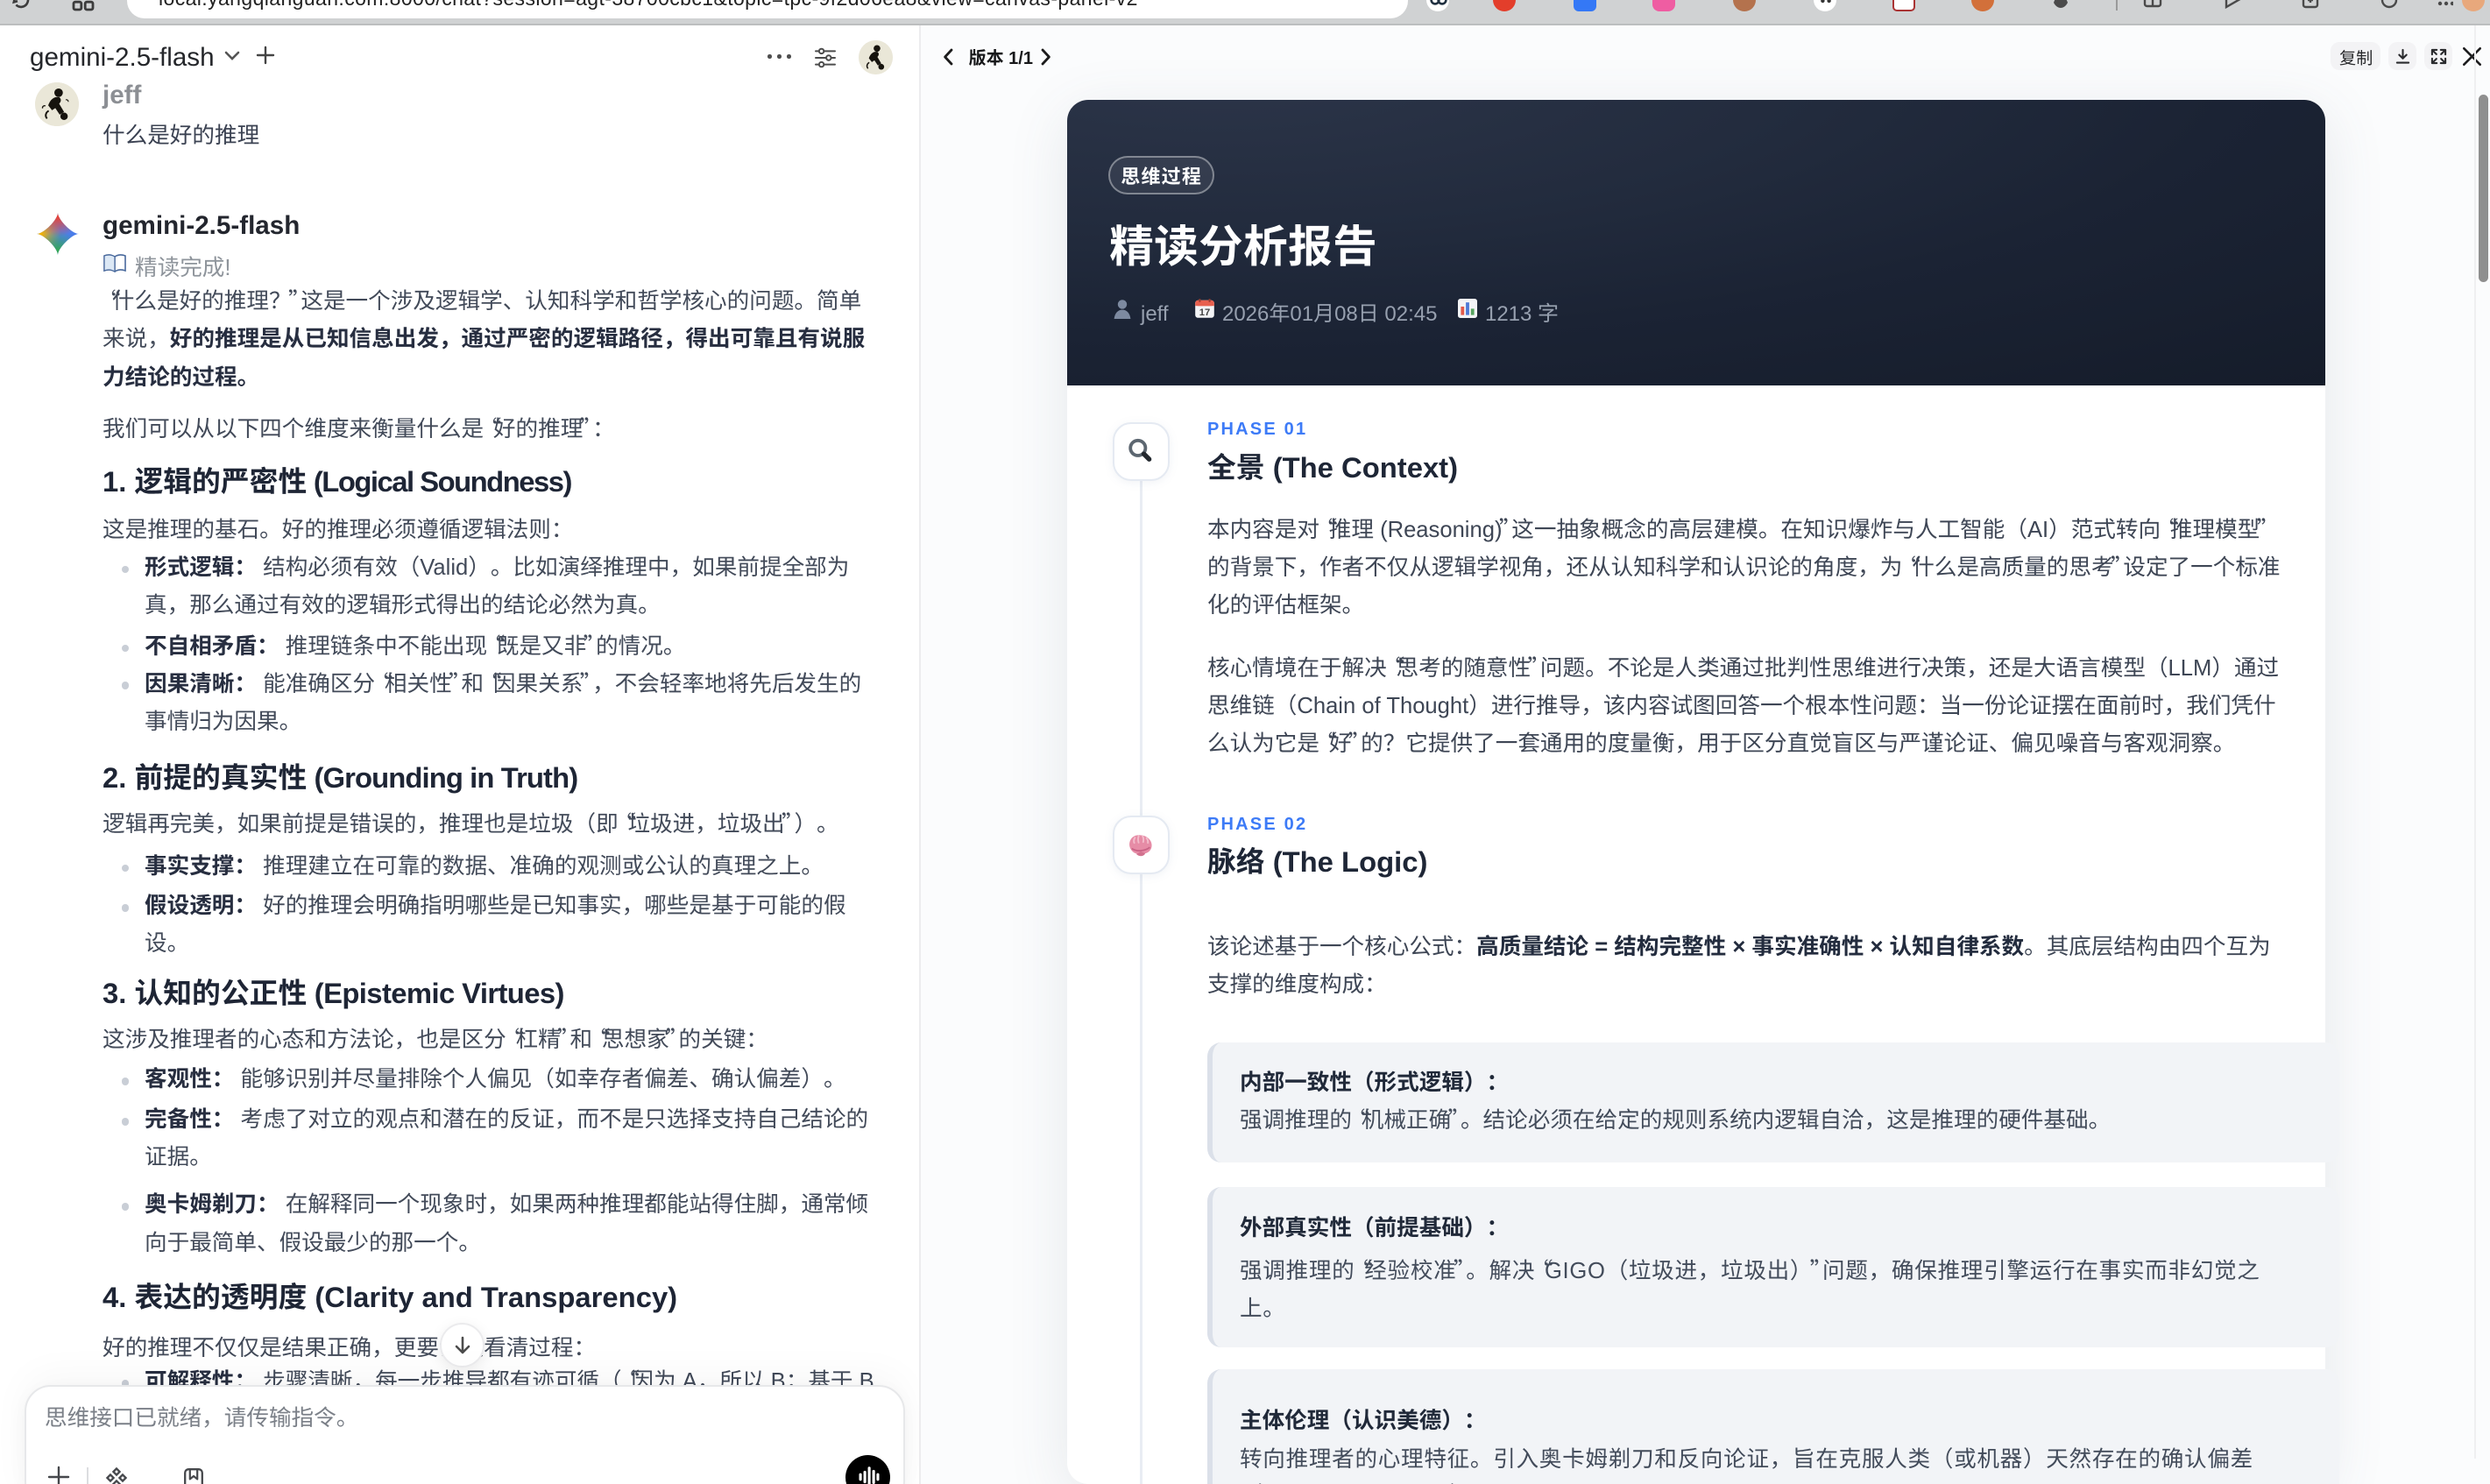  What do you see at coordinates (1204, 313) in the screenshot?
I see `svg-text: 17` at bounding box center [1204, 313].